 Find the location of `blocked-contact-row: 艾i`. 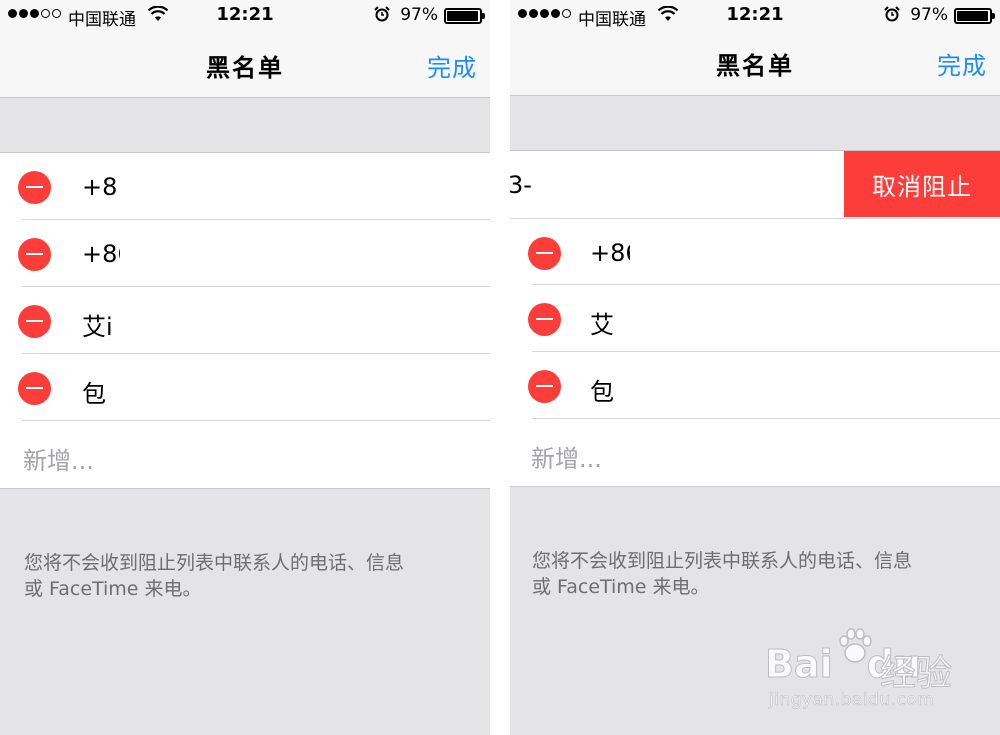

blocked-contact-row: 艾i is located at coordinates (245, 320).